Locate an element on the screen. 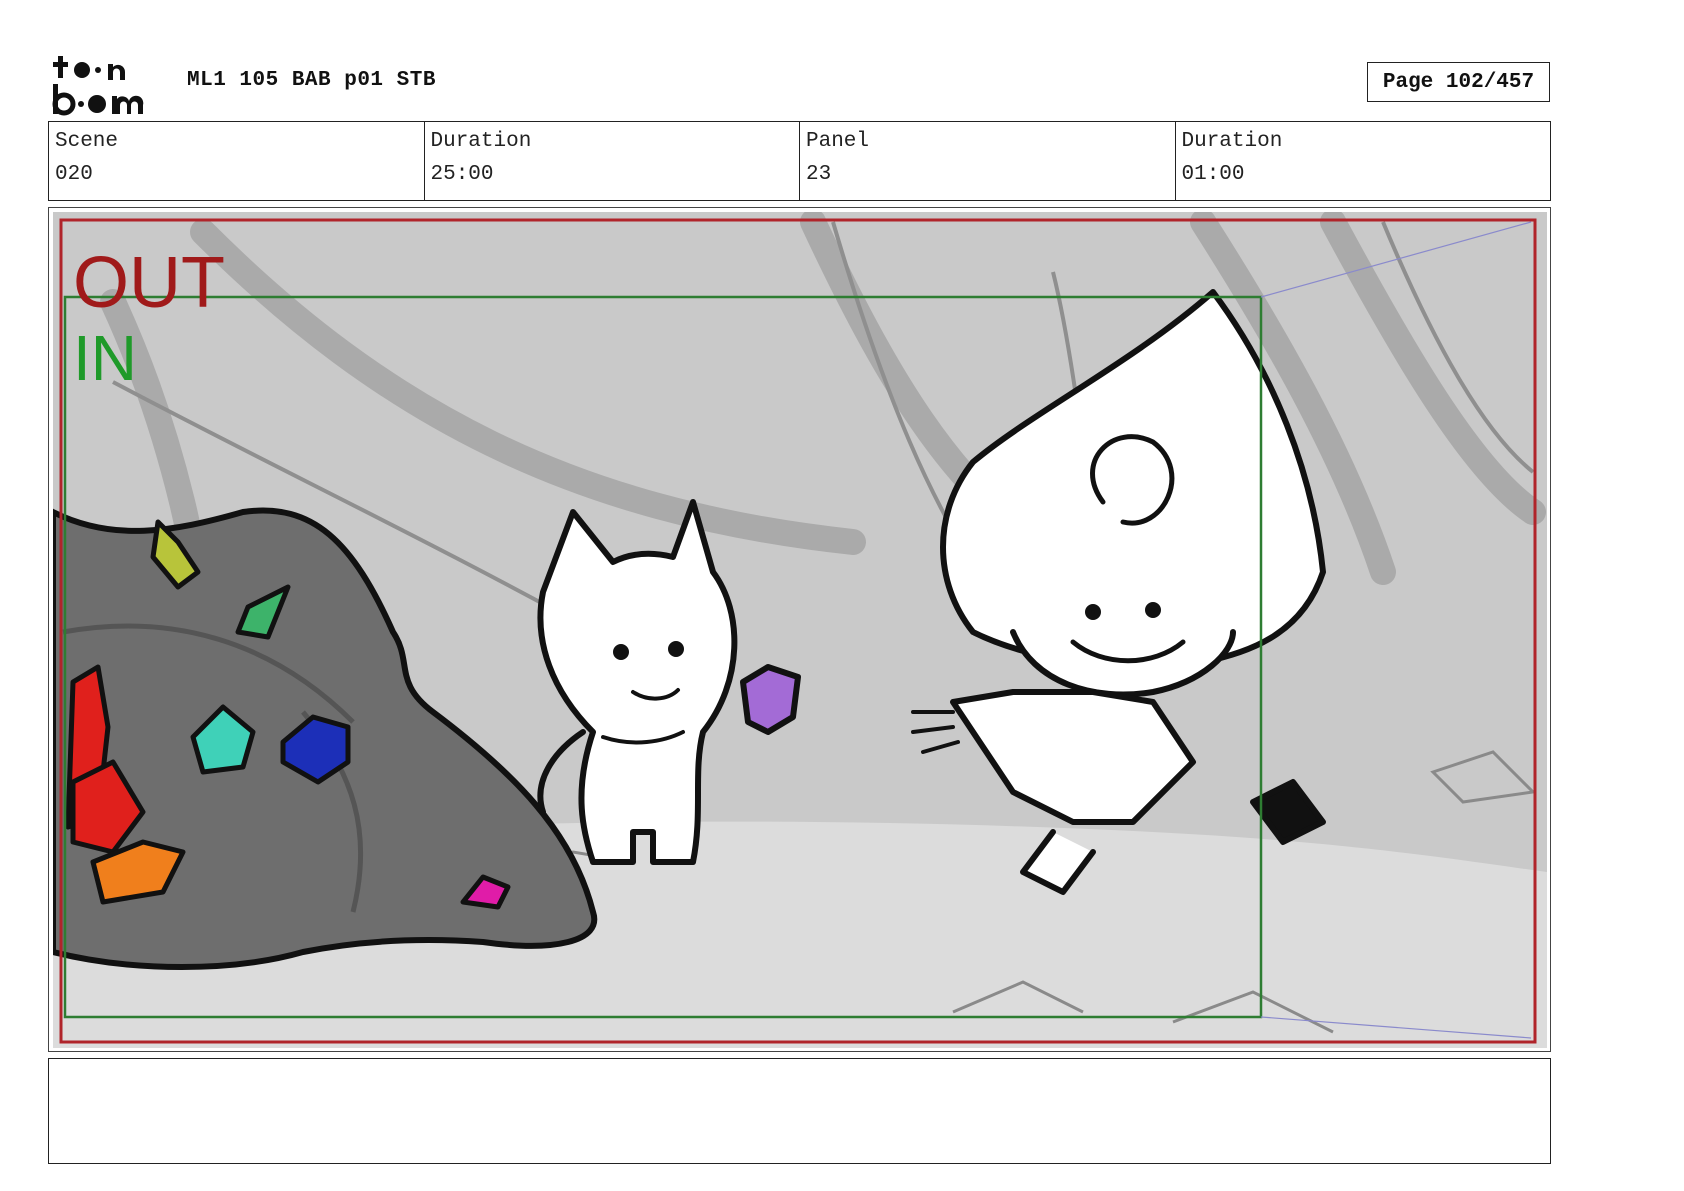  out-label: OUT is located at coordinates (149, 283).